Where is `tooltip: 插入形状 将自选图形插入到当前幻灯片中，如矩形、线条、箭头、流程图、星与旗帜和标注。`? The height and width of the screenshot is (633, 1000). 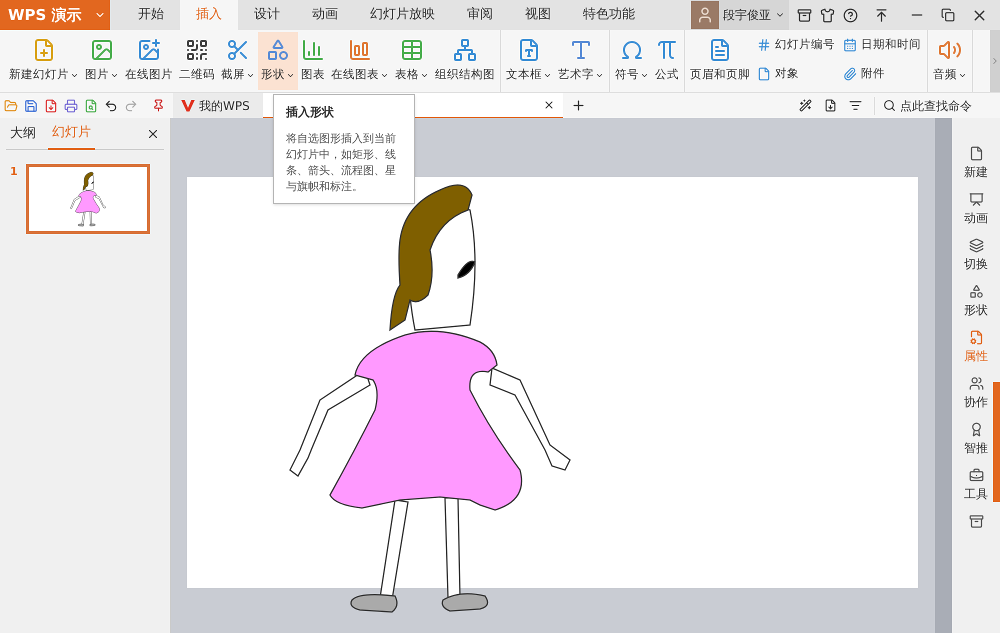
tooltip: 插入形状 将自选图形插入到当前幻灯片中，如矩形、线条、箭头、流程图、星与旗帜和标注。 is located at coordinates (344, 149).